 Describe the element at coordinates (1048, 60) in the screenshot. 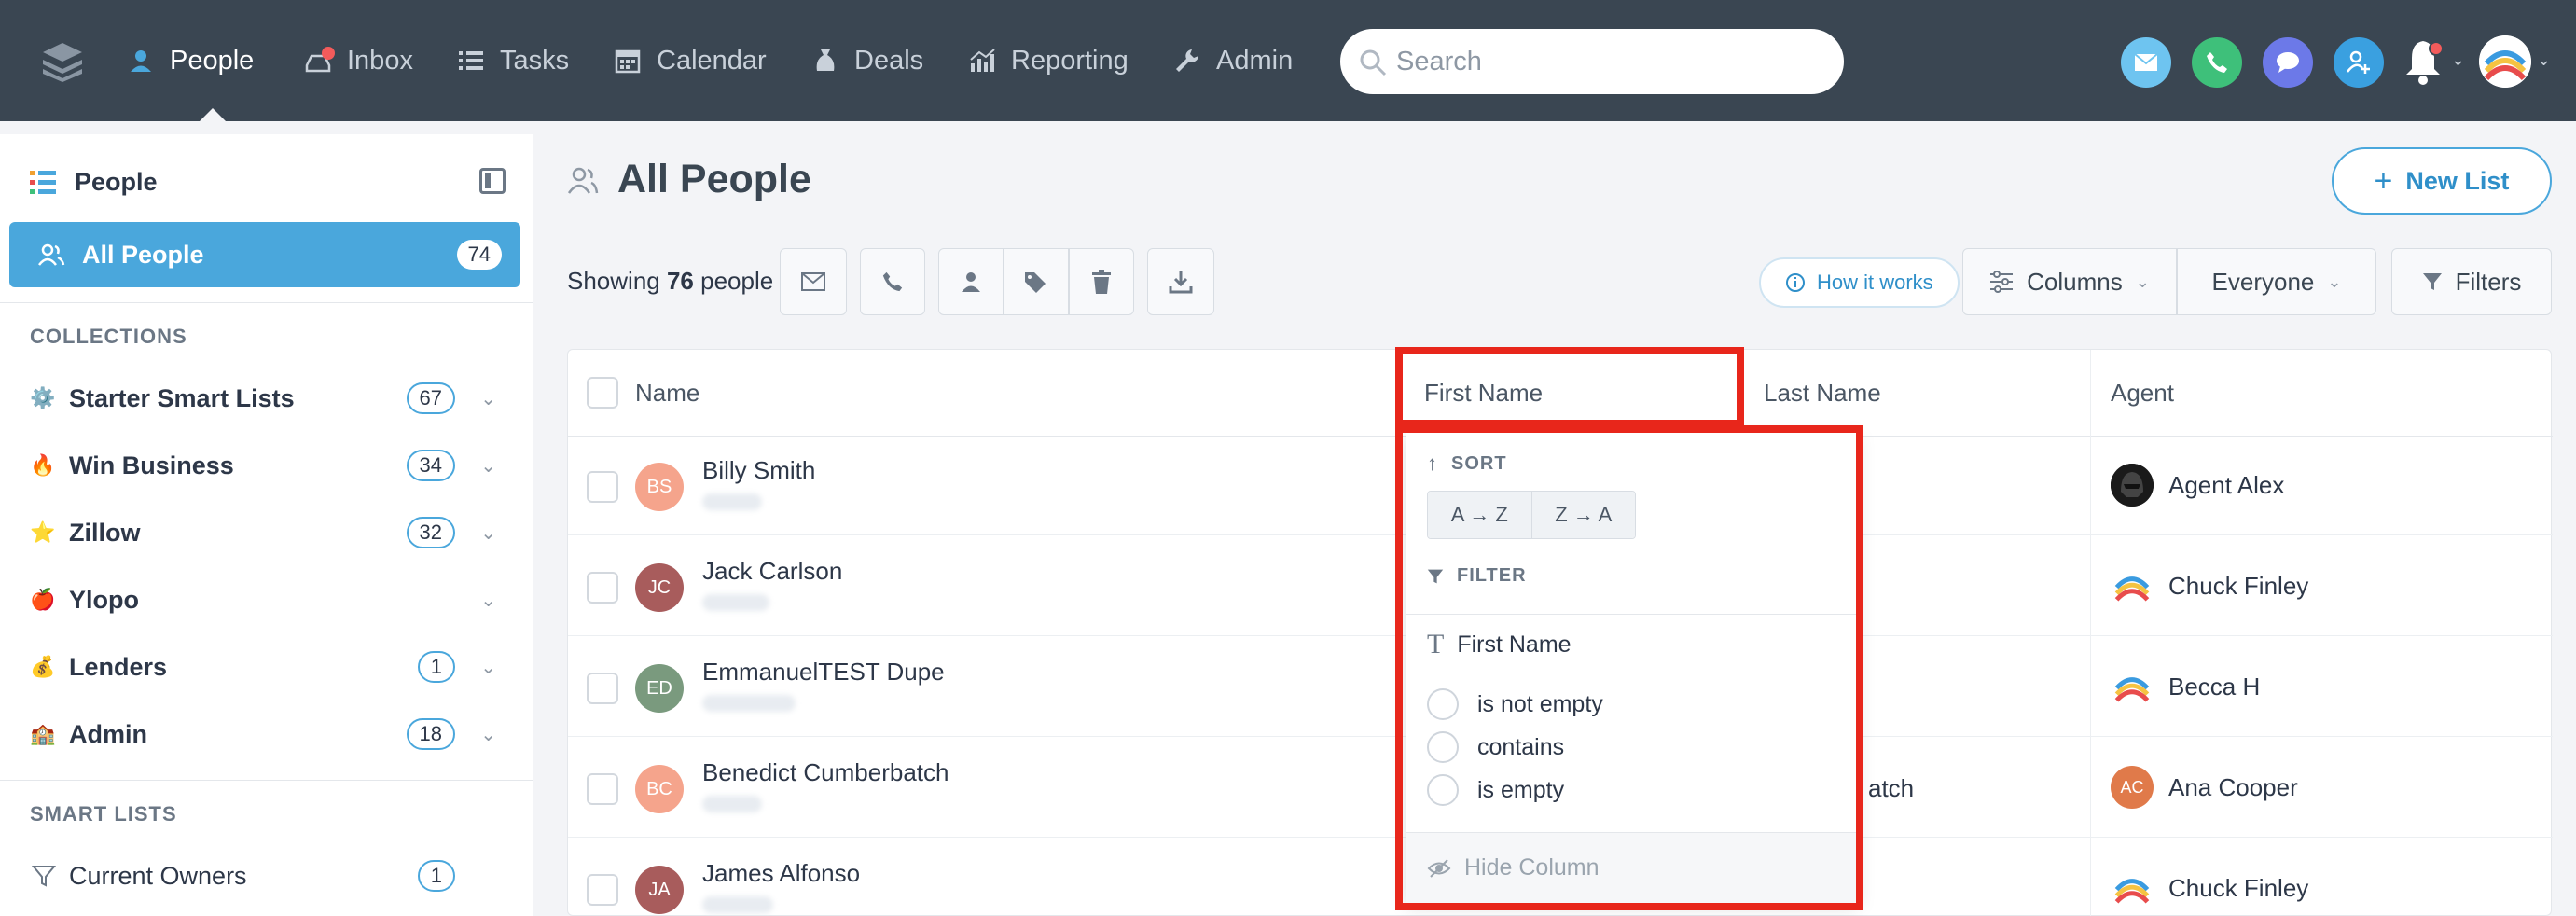

I see `nav-reporting: Reporting` at that location.